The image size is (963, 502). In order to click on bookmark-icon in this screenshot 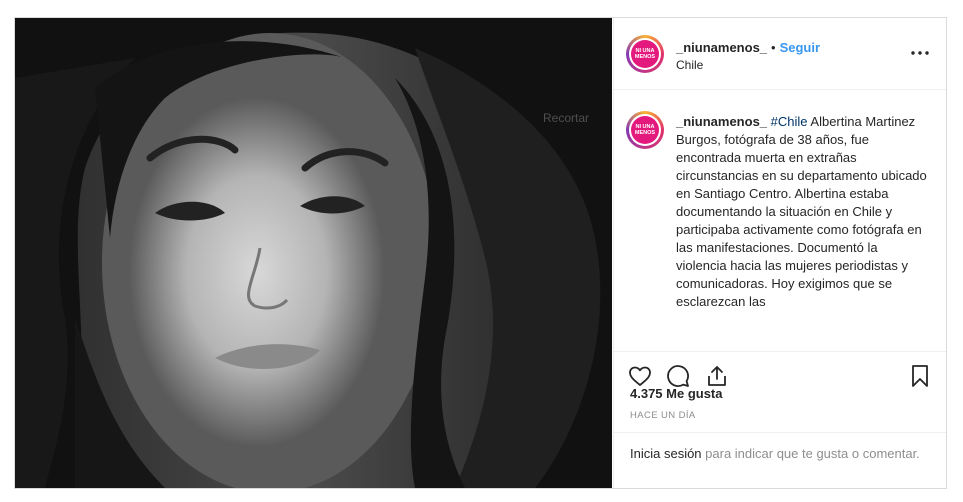, I will do `click(920, 376)`.